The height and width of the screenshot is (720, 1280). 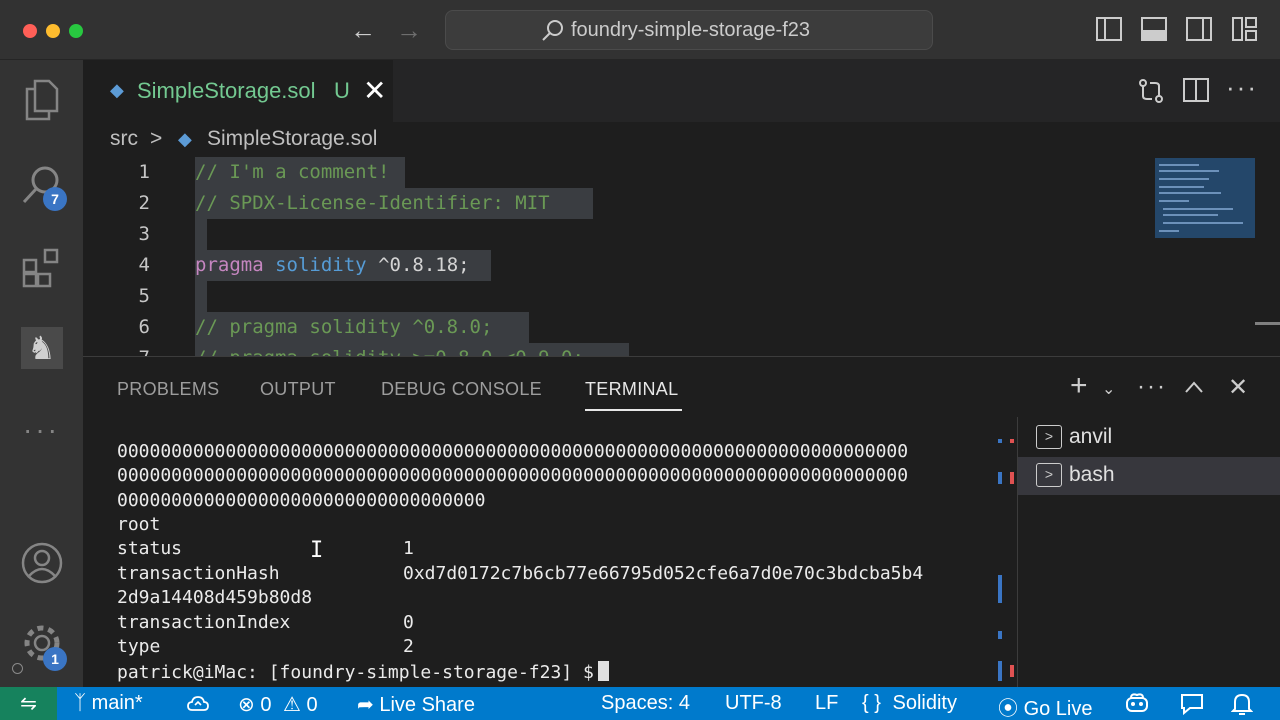 I want to click on line-number: 5, so click(x=144, y=296).